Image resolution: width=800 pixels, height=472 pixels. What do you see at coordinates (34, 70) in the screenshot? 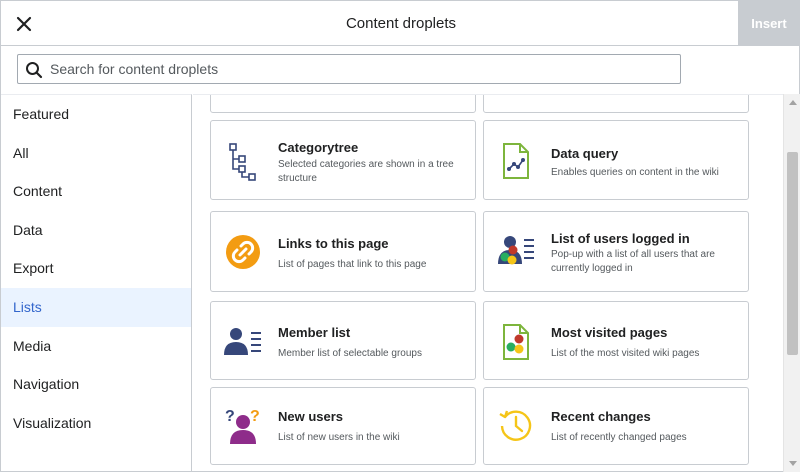
I see `search-icon` at bounding box center [34, 70].